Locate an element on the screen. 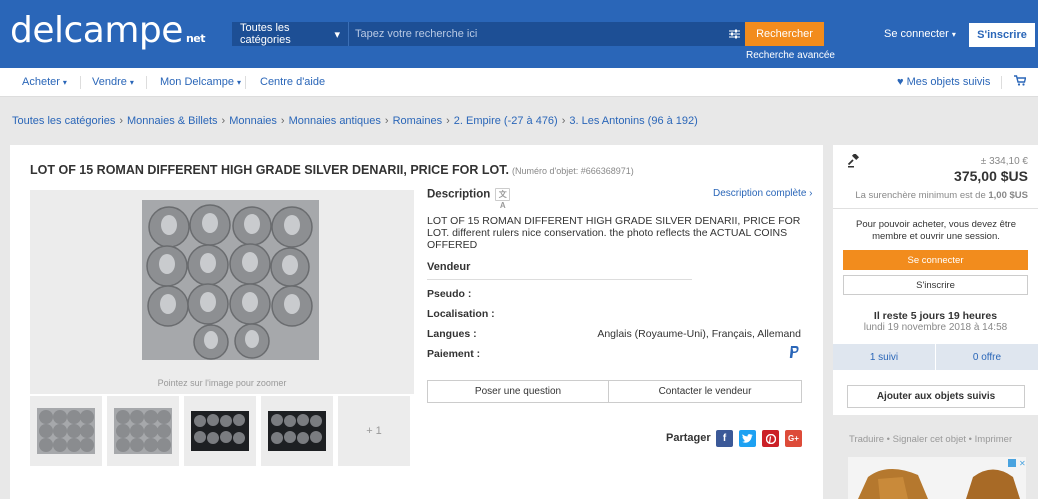  search-button: Rechercher is located at coordinates (784, 34).